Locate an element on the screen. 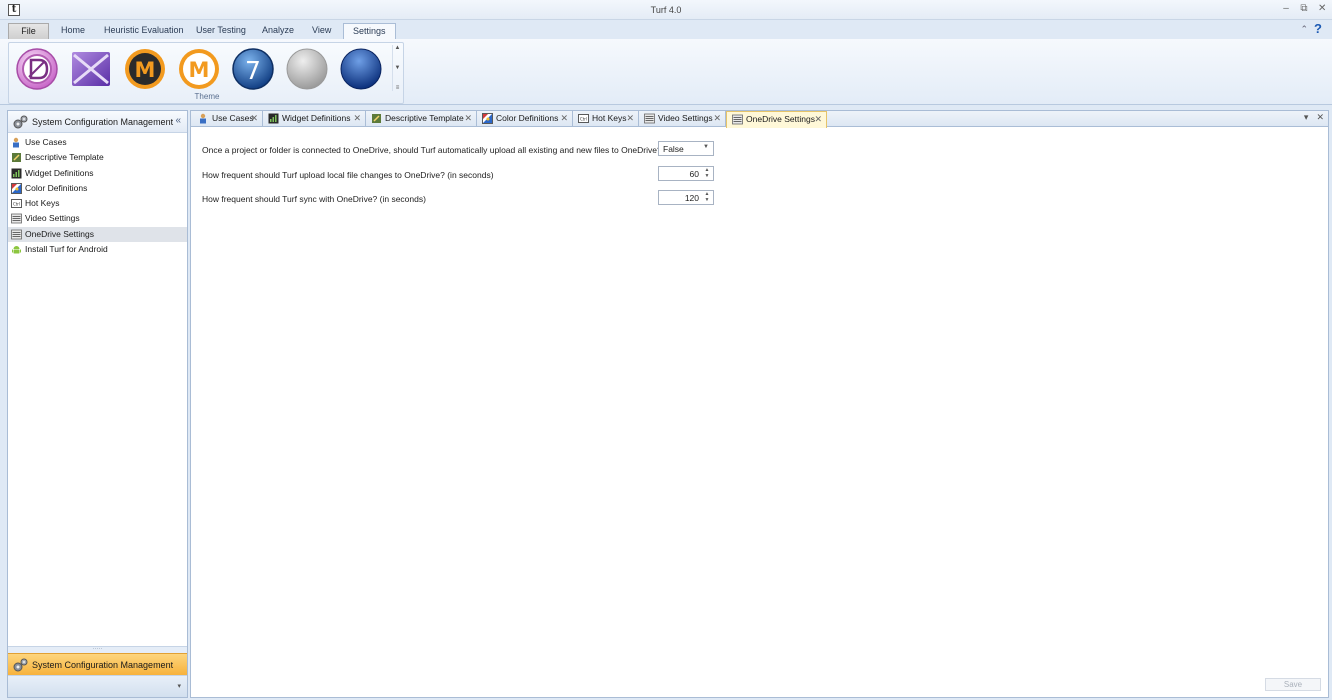 The width and height of the screenshot is (1332, 700). sidebar-item-hot-keys: Ctrl Hot Keys is located at coordinates (97, 203).